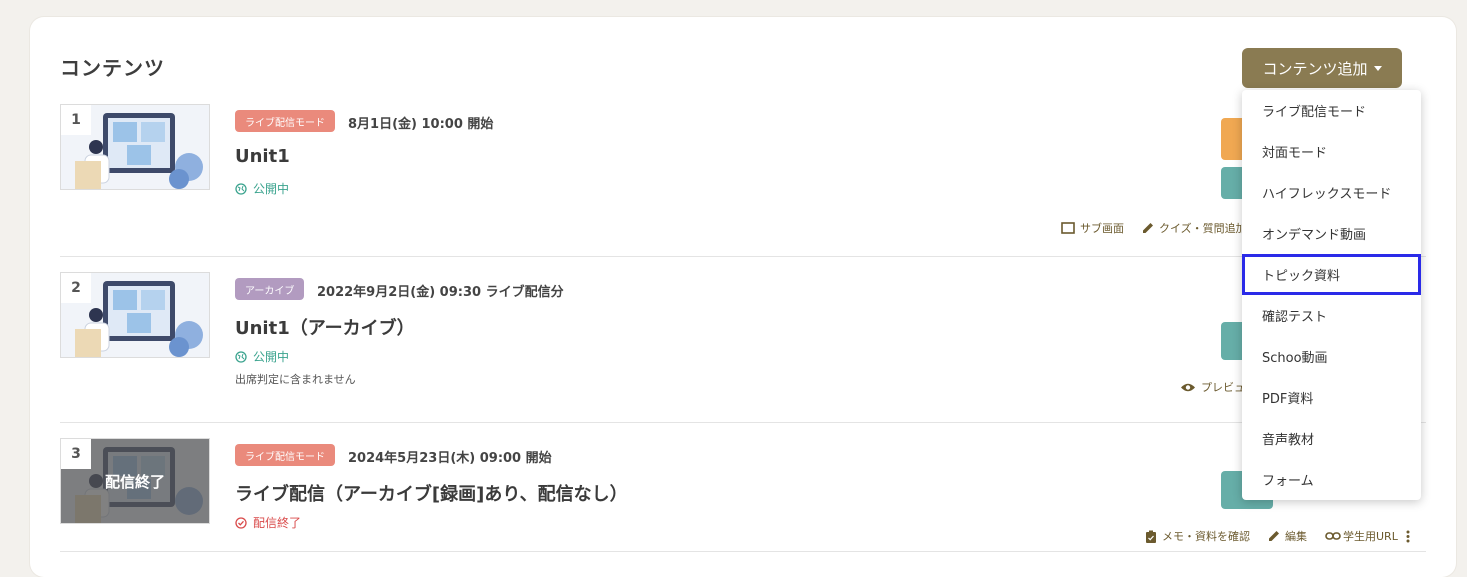 The height and width of the screenshot is (577, 1467). Describe the element at coordinates (1296, 536) in the screenshot. I see `edit-label: 編集` at that location.